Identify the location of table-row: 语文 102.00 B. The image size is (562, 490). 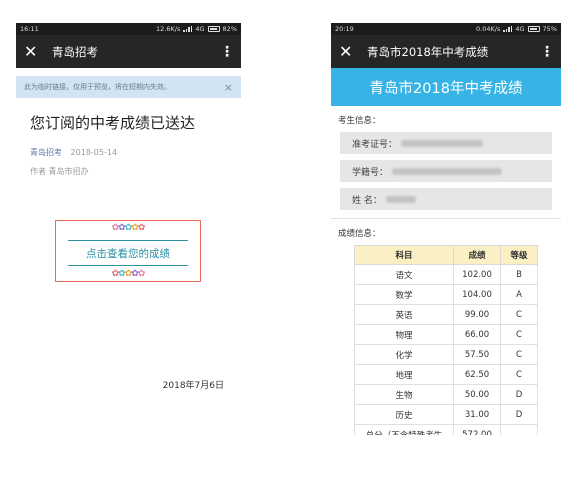
(446, 274).